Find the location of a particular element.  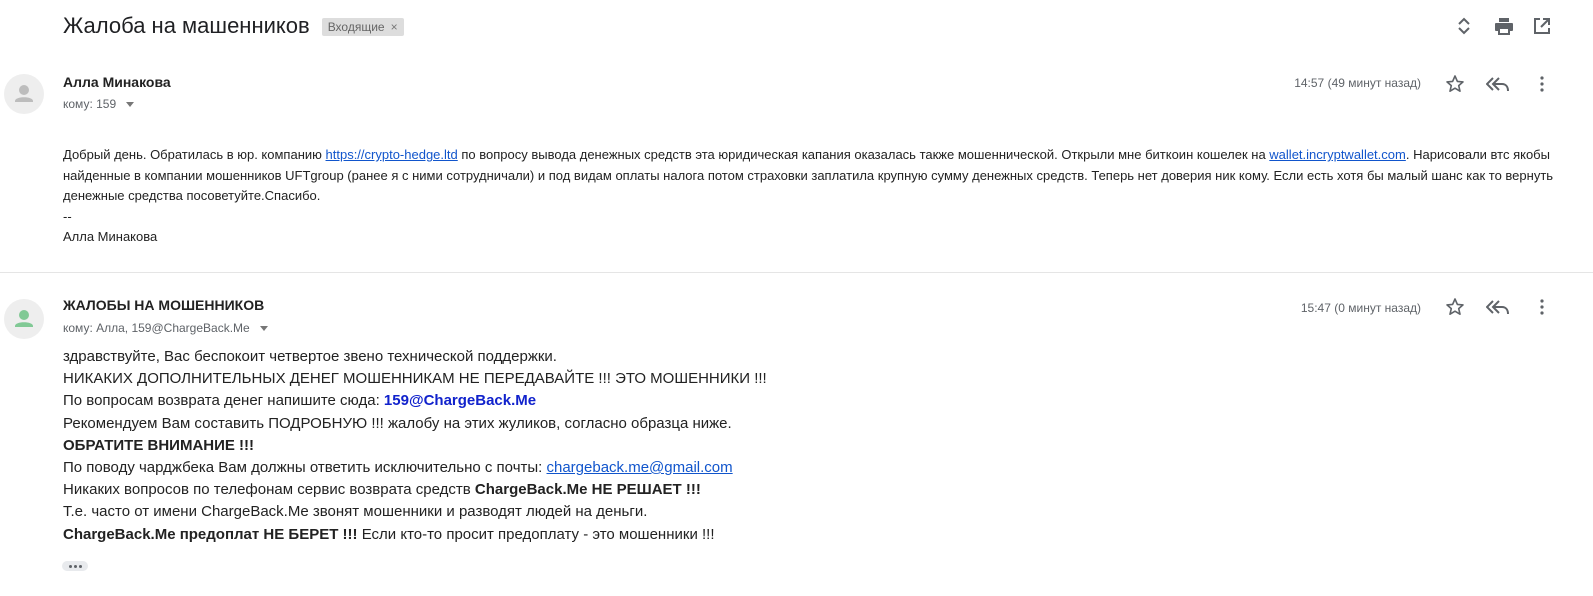

wallet-link: wallet.incryptwallet.com is located at coordinates (1337, 154).